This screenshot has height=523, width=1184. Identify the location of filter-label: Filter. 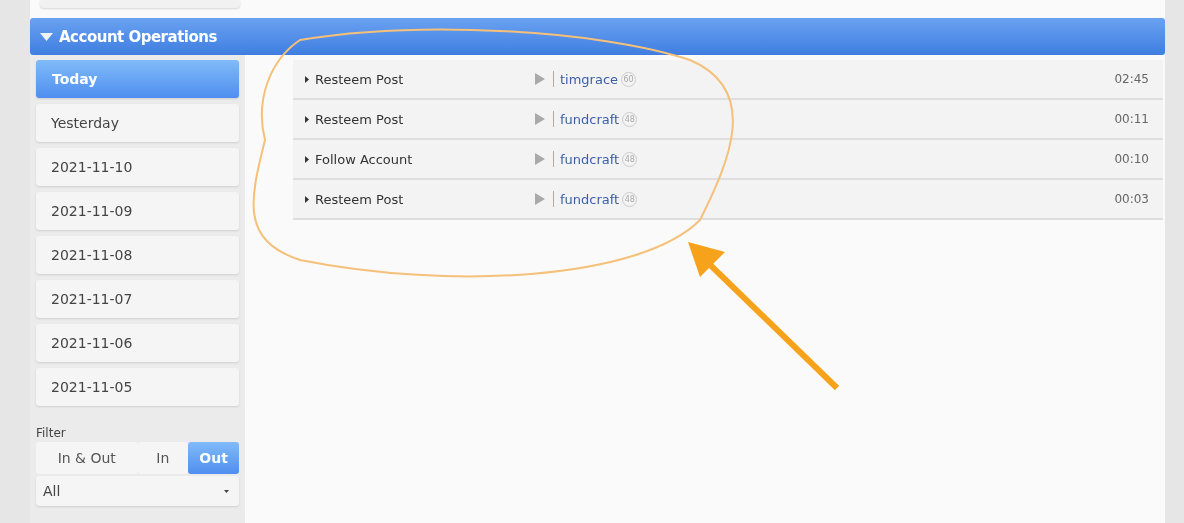
(51, 433).